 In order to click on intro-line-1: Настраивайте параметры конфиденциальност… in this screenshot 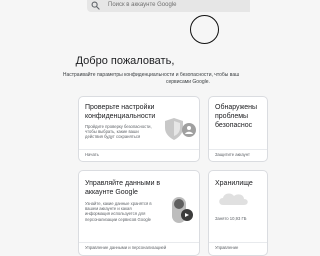, I will do `click(151, 75)`.